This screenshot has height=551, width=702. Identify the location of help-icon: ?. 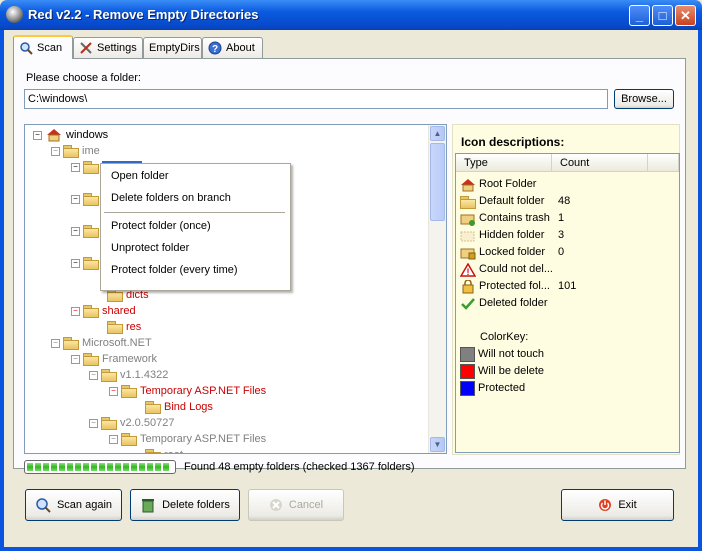
(215, 48).